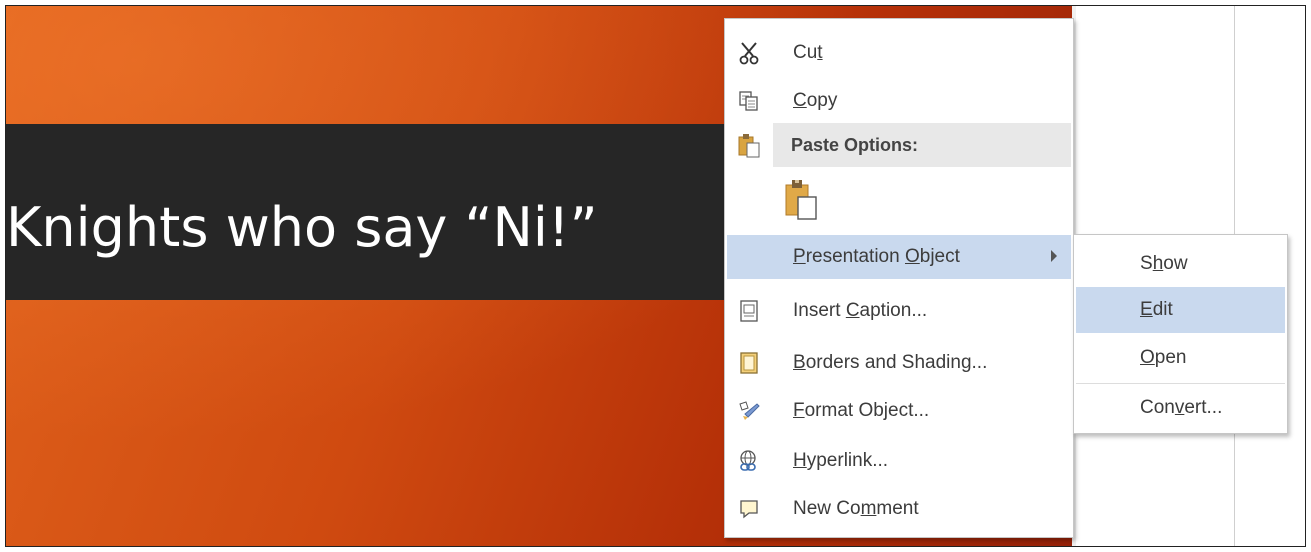 The image size is (1311, 552). I want to click on submenu-item-label: Edit, so click(1156, 309).